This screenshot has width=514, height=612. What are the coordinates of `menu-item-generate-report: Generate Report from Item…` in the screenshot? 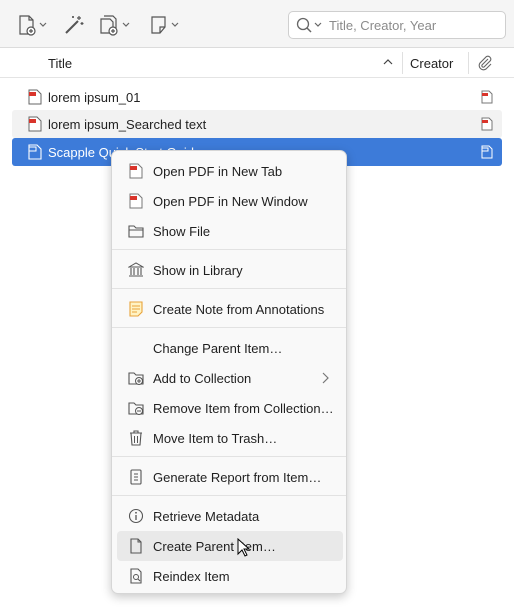 It's located at (230, 477).